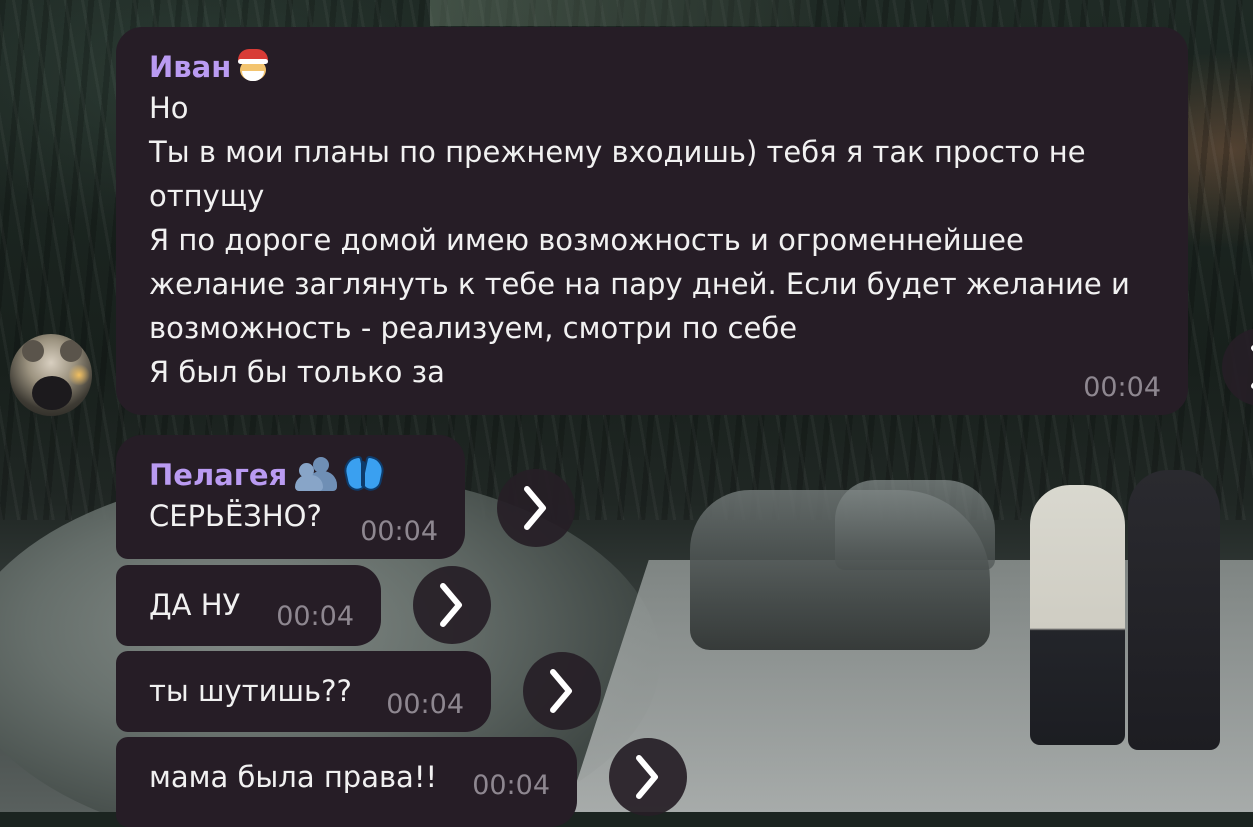  What do you see at coordinates (52, 393) in the screenshot?
I see `avatar-face` at bounding box center [52, 393].